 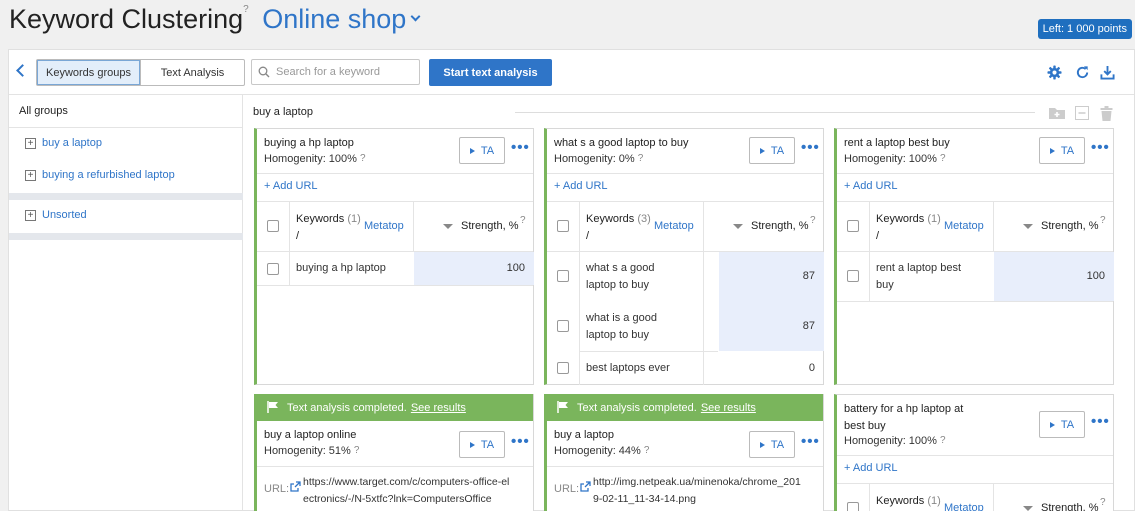 I want to click on start-text-analysis-button: Start text analysis, so click(x=490, y=72).